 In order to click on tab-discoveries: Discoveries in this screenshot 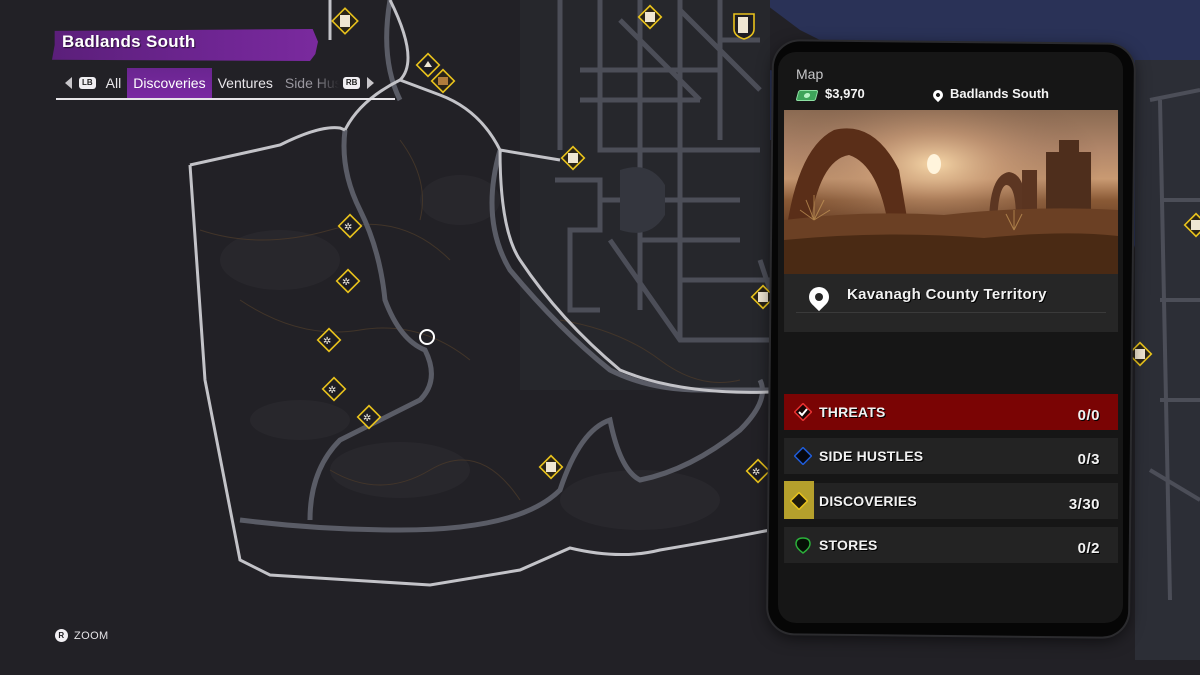, I will do `click(169, 83)`.